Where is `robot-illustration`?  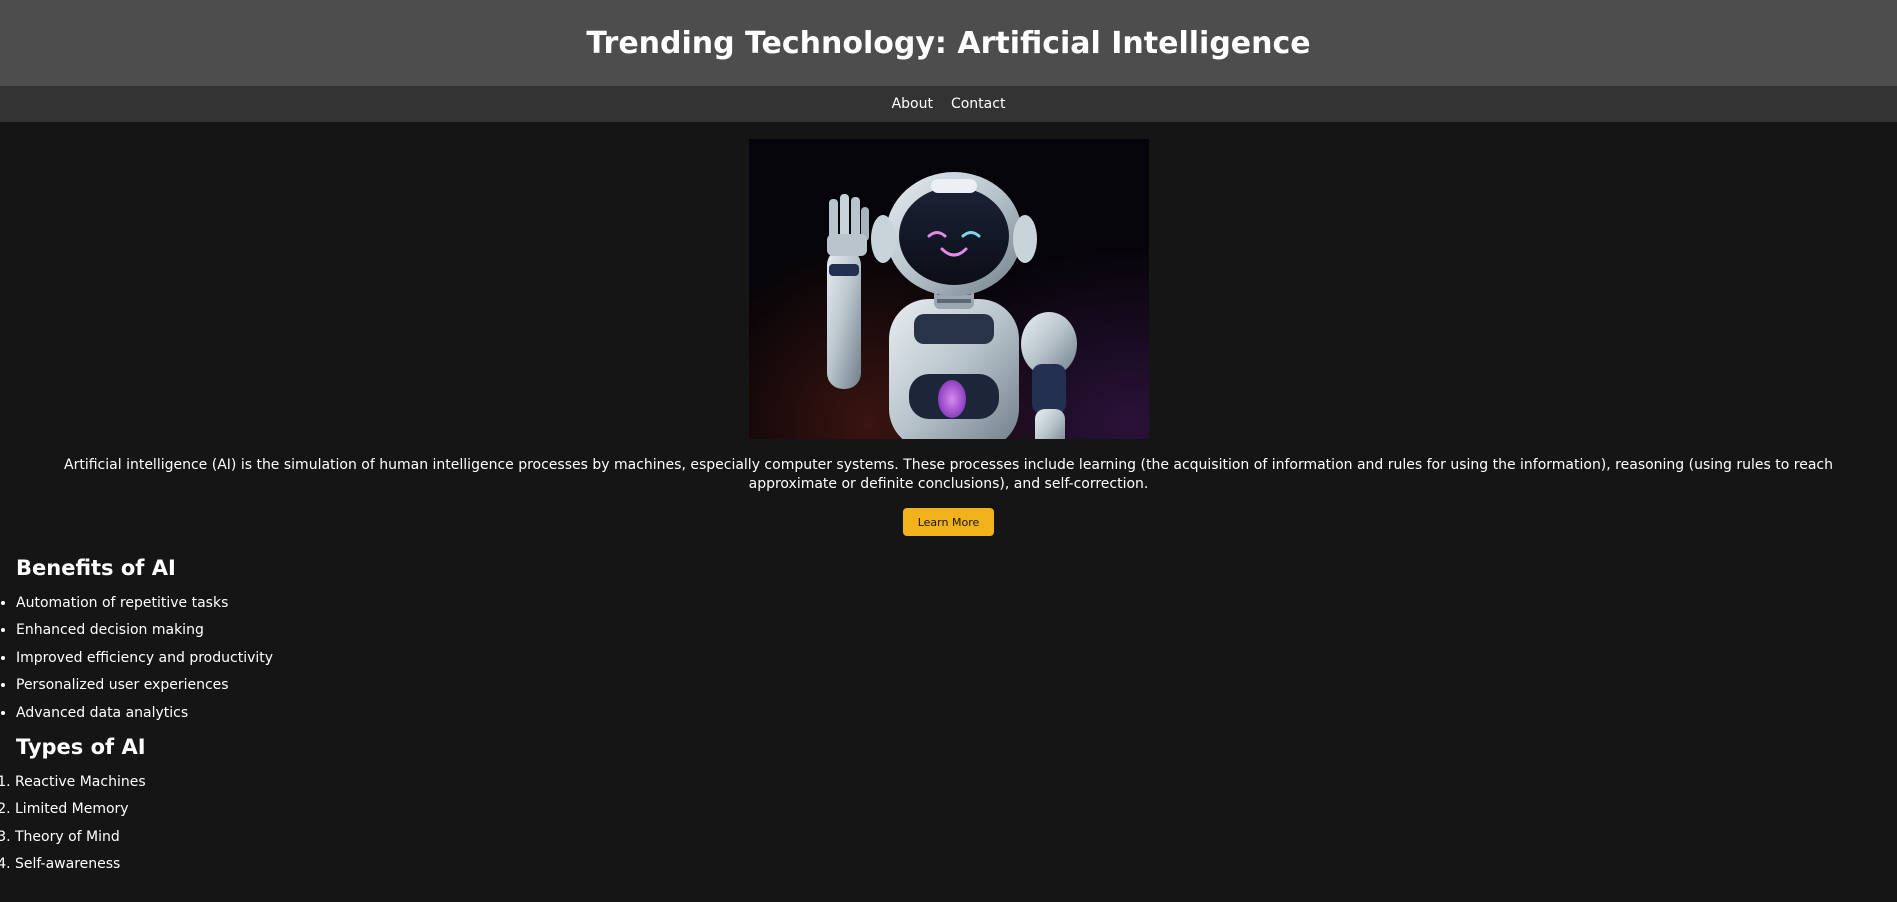 robot-illustration is located at coordinates (951, 305).